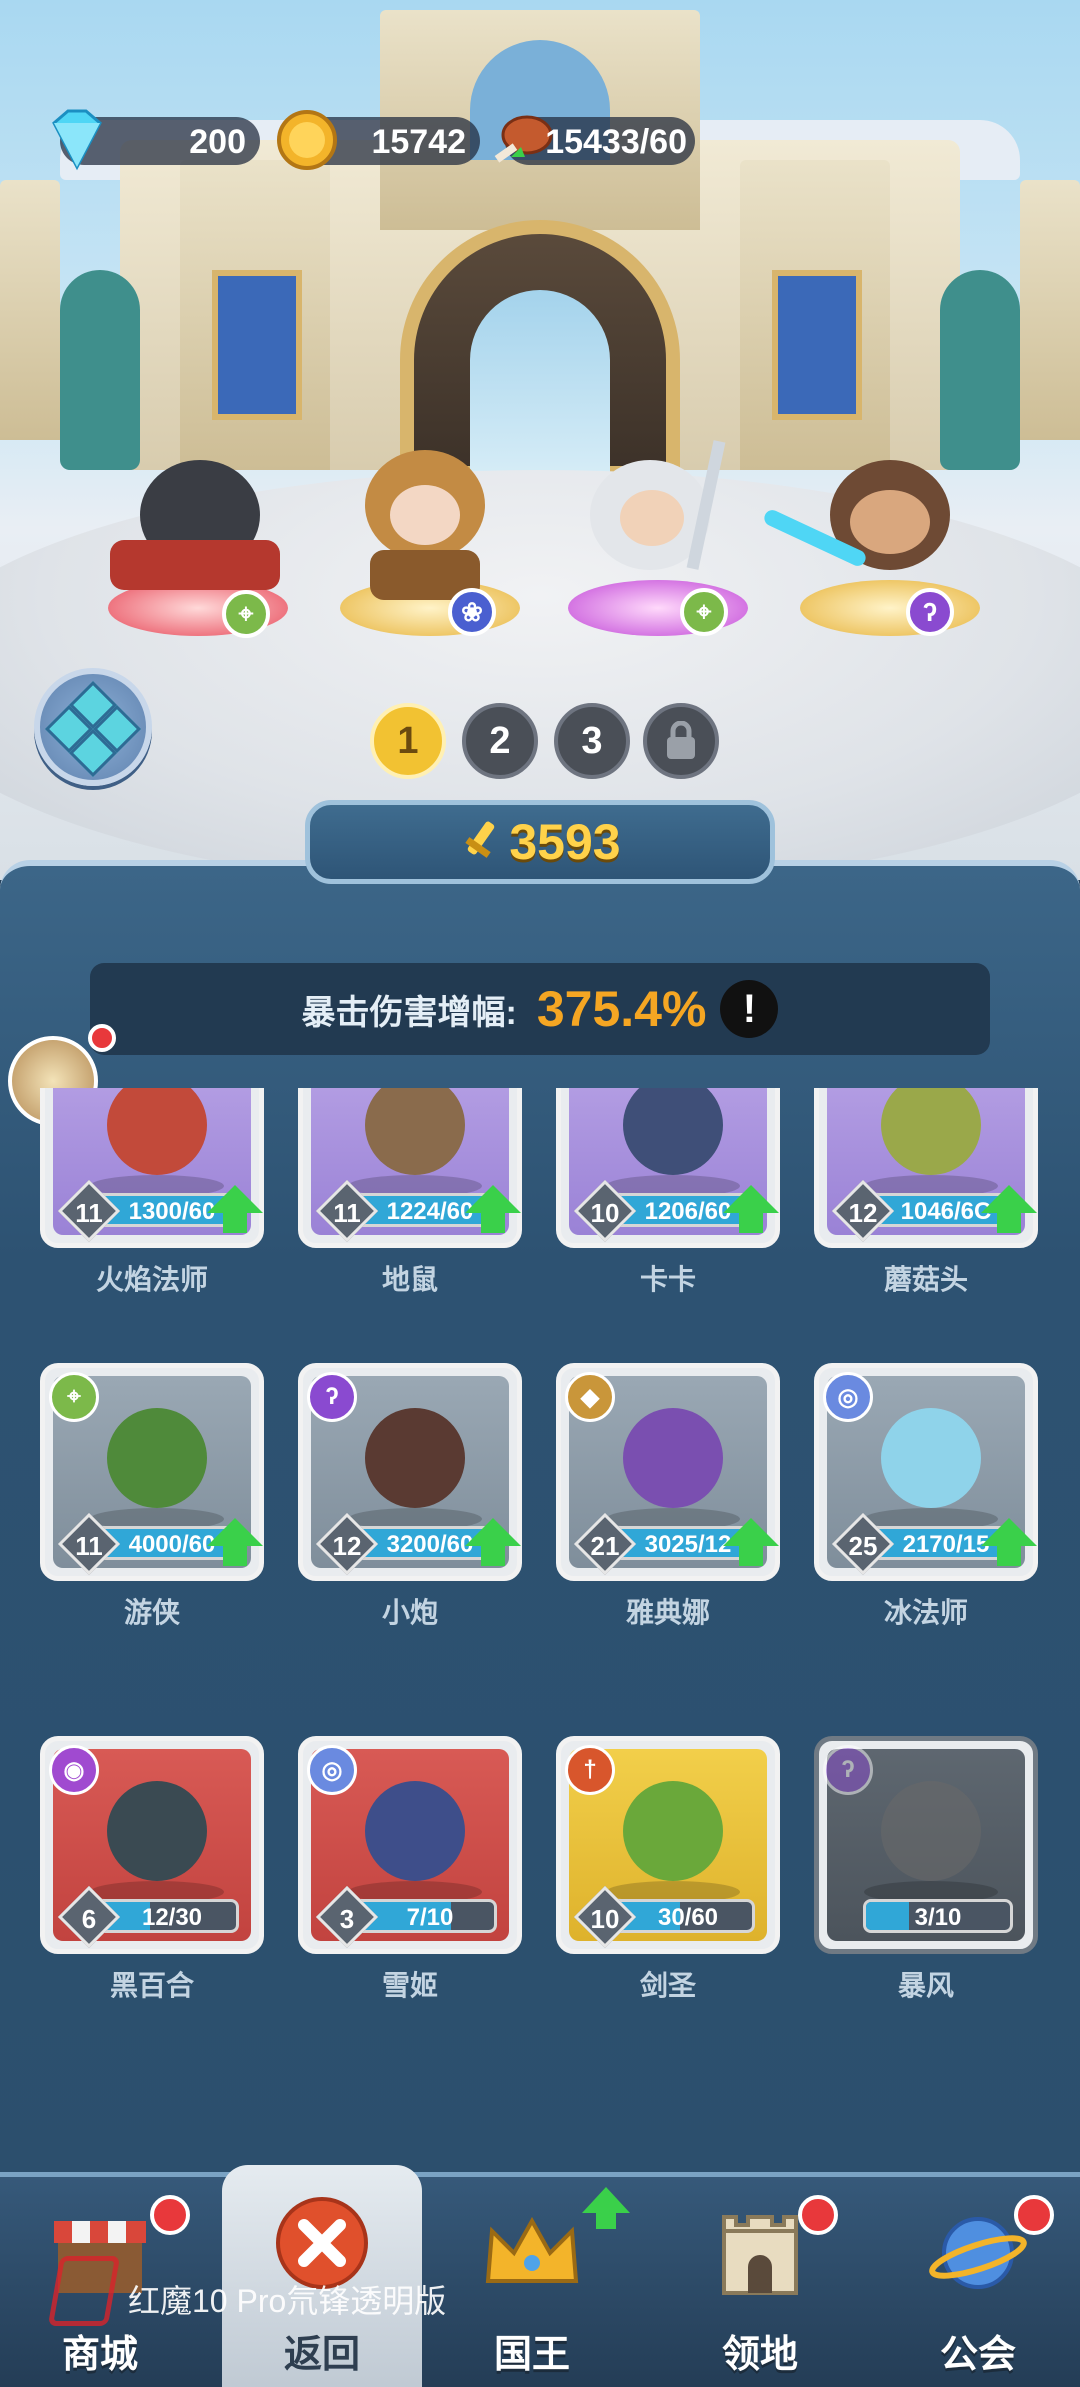 This screenshot has height=2387, width=1080. Describe the element at coordinates (926, 1168) in the screenshot. I see `hero-card: 1046/6C 12` at that location.